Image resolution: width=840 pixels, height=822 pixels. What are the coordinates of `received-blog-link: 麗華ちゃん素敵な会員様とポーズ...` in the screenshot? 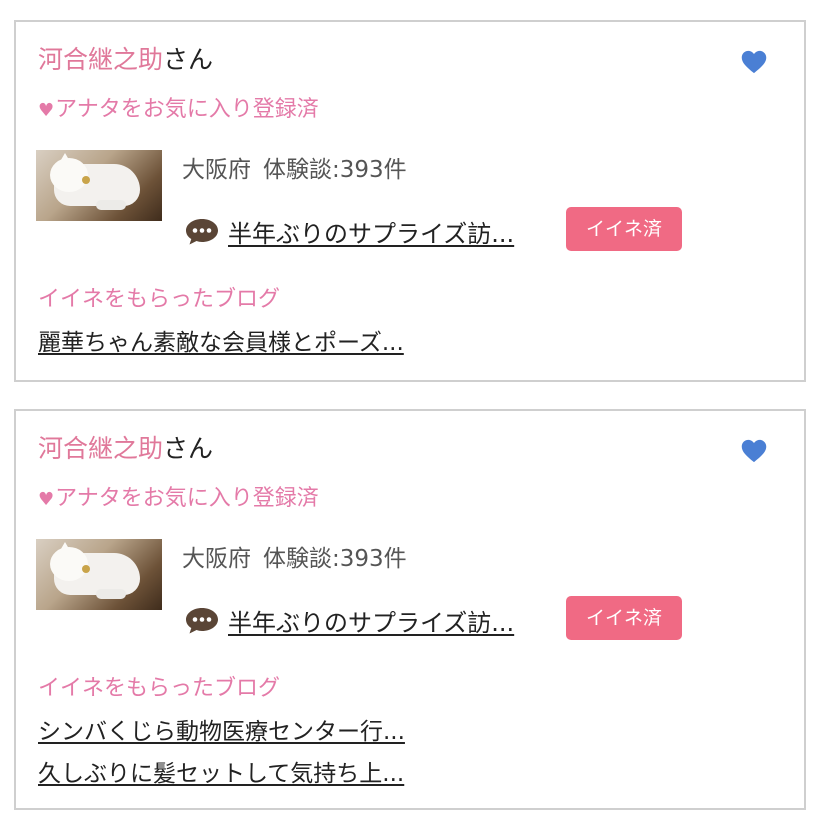 It's located at (221, 343).